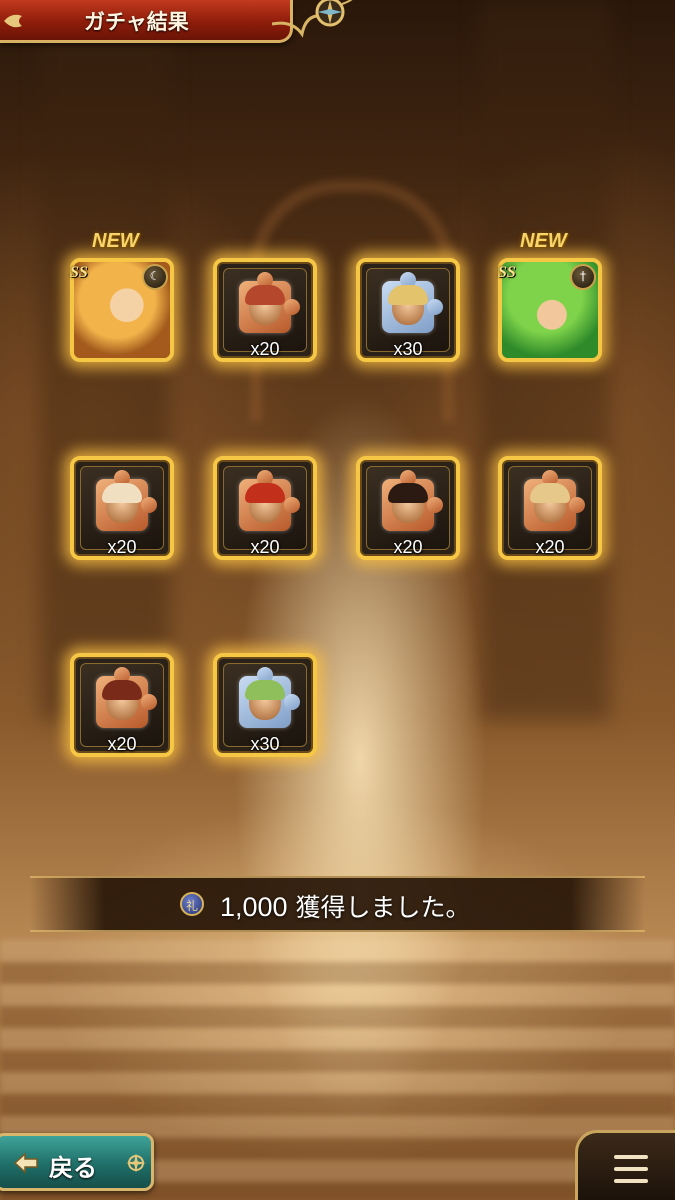 The image size is (675, 1200). I want to click on acquired-message: 1,000 獲得しました。, so click(345, 906).